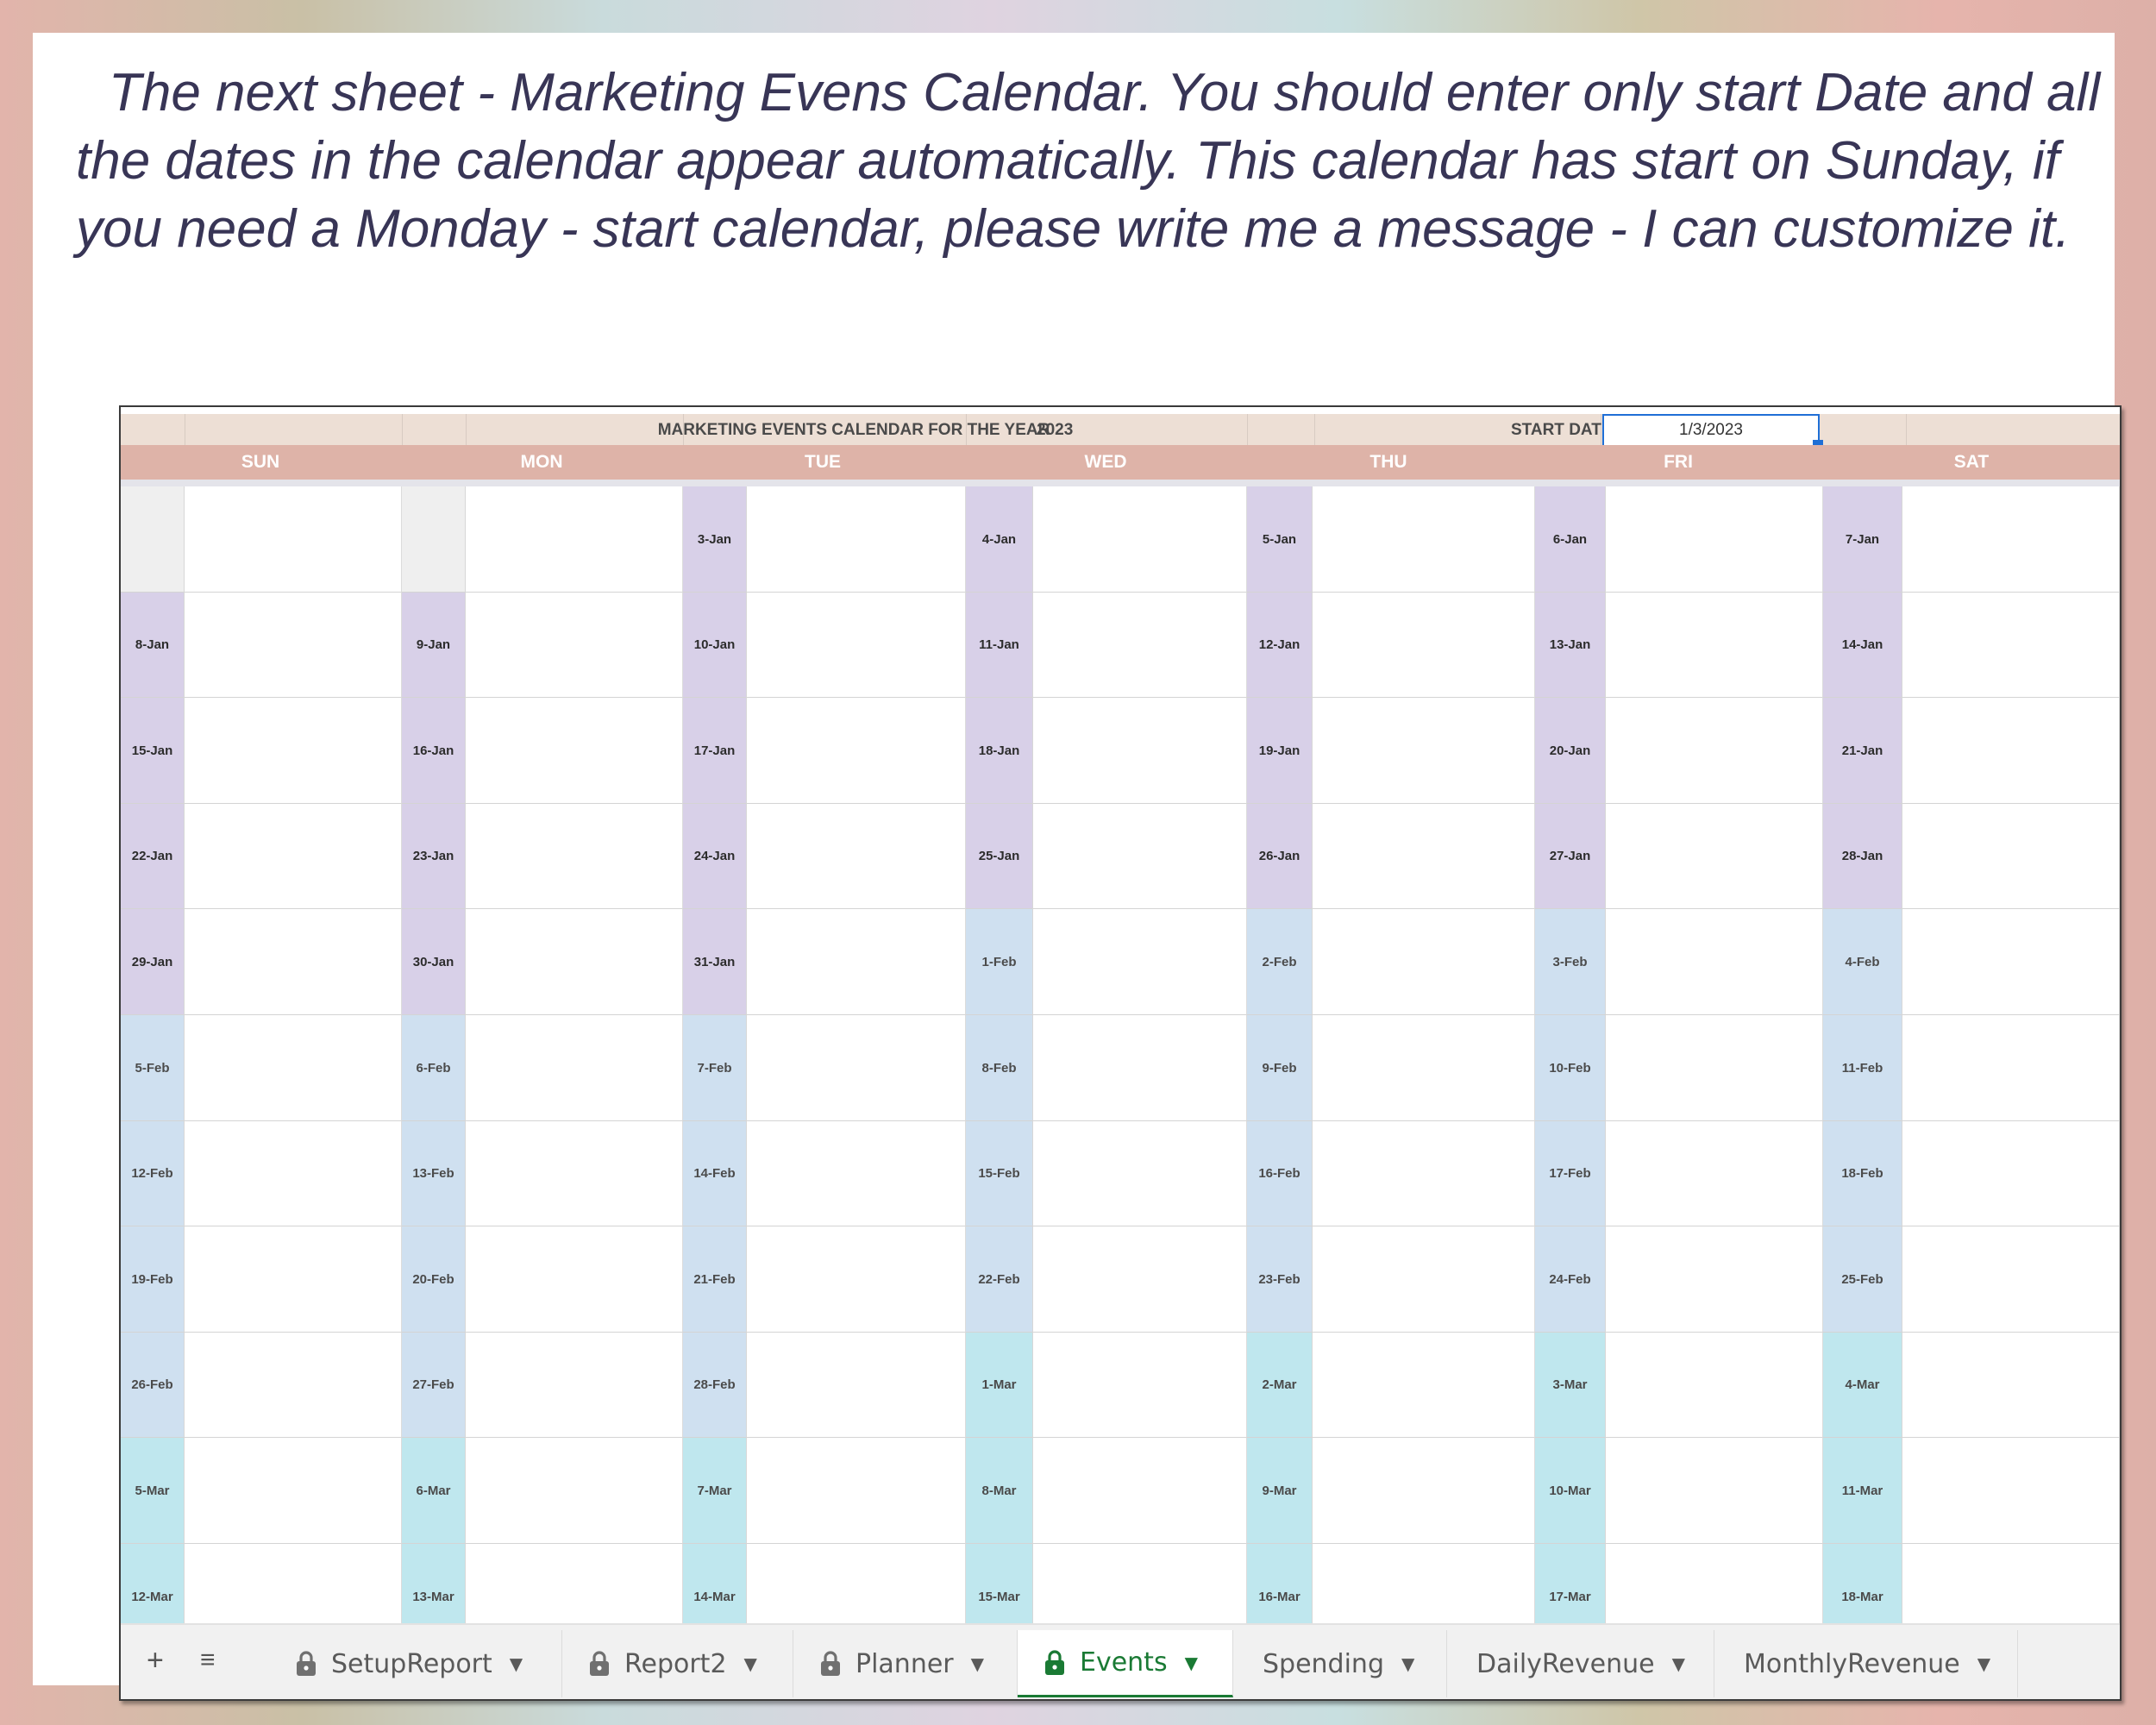 The height and width of the screenshot is (1725, 2156). I want to click on tab-events: Events ▼, so click(1125, 1663).